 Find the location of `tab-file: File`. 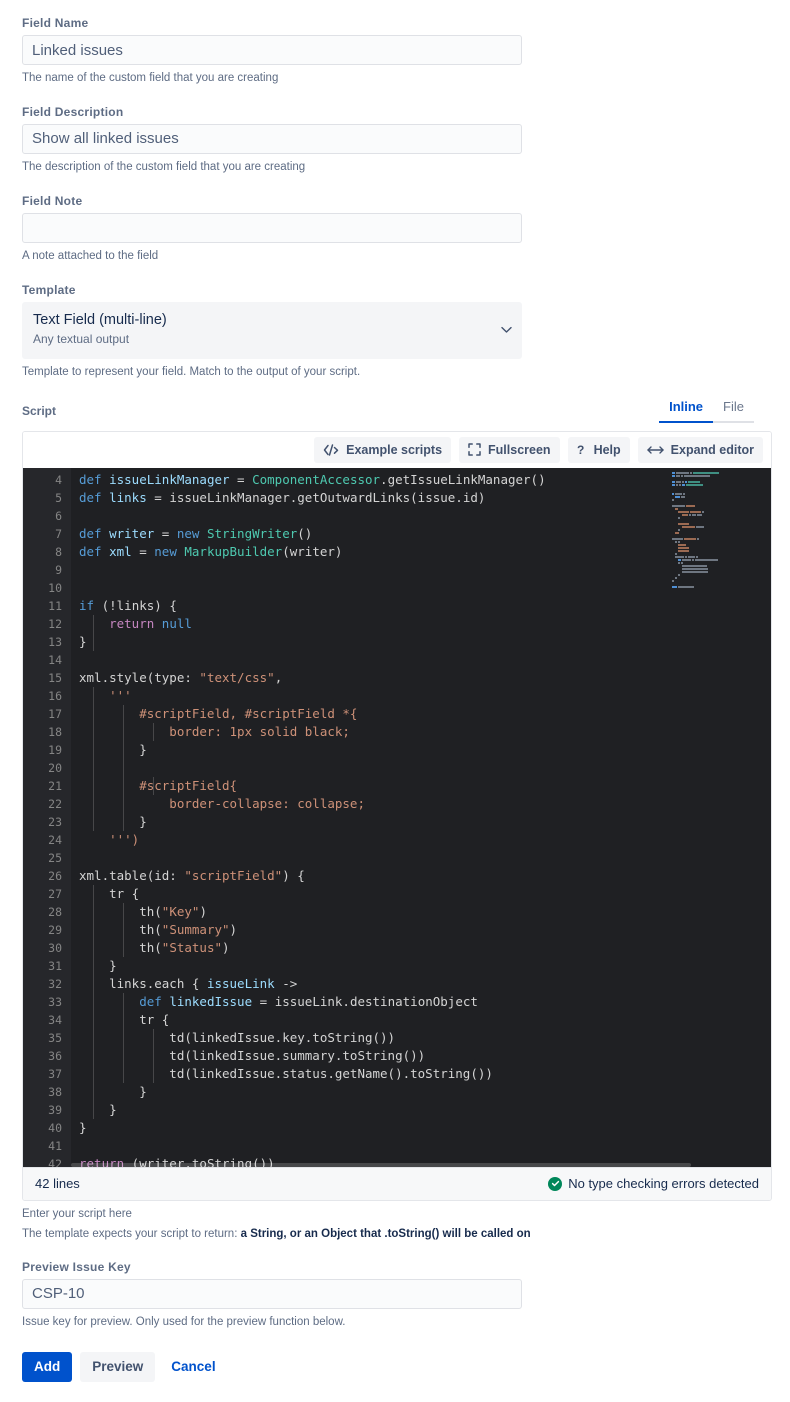

tab-file: File is located at coordinates (733, 411).